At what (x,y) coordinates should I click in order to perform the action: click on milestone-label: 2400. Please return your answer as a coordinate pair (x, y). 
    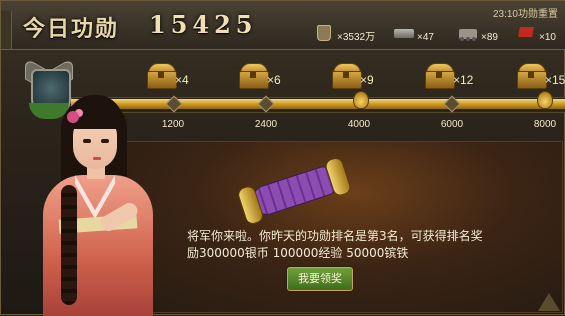
    Looking at the image, I should click on (266, 124).